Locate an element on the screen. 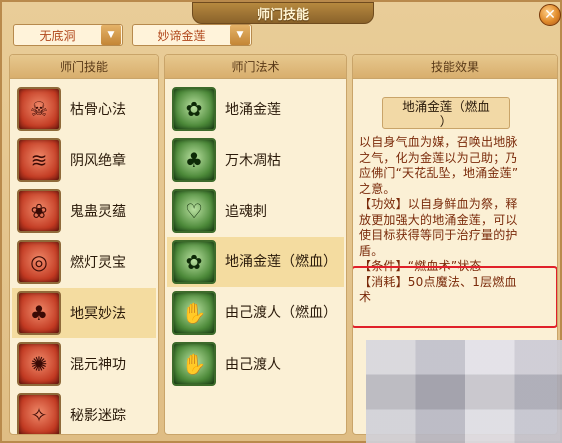 Image resolution: width=562 pixels, height=443 pixels. sect-dropdown-value: 无底洞 is located at coordinates (57, 35).